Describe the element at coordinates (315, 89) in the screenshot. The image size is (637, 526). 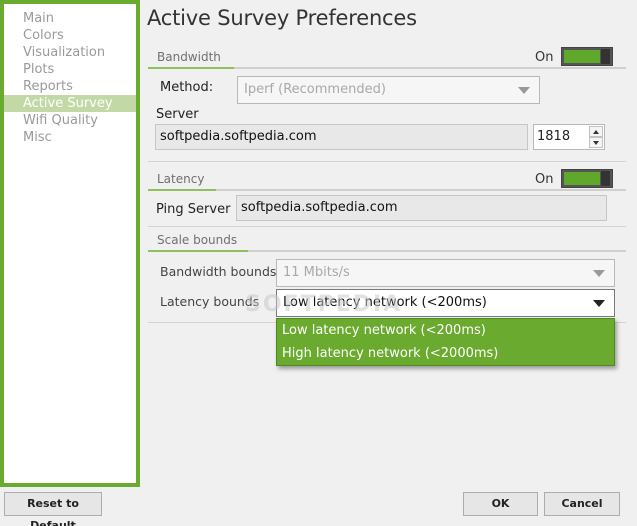
I see `method-select-value: Iperf (Recommended)` at that location.